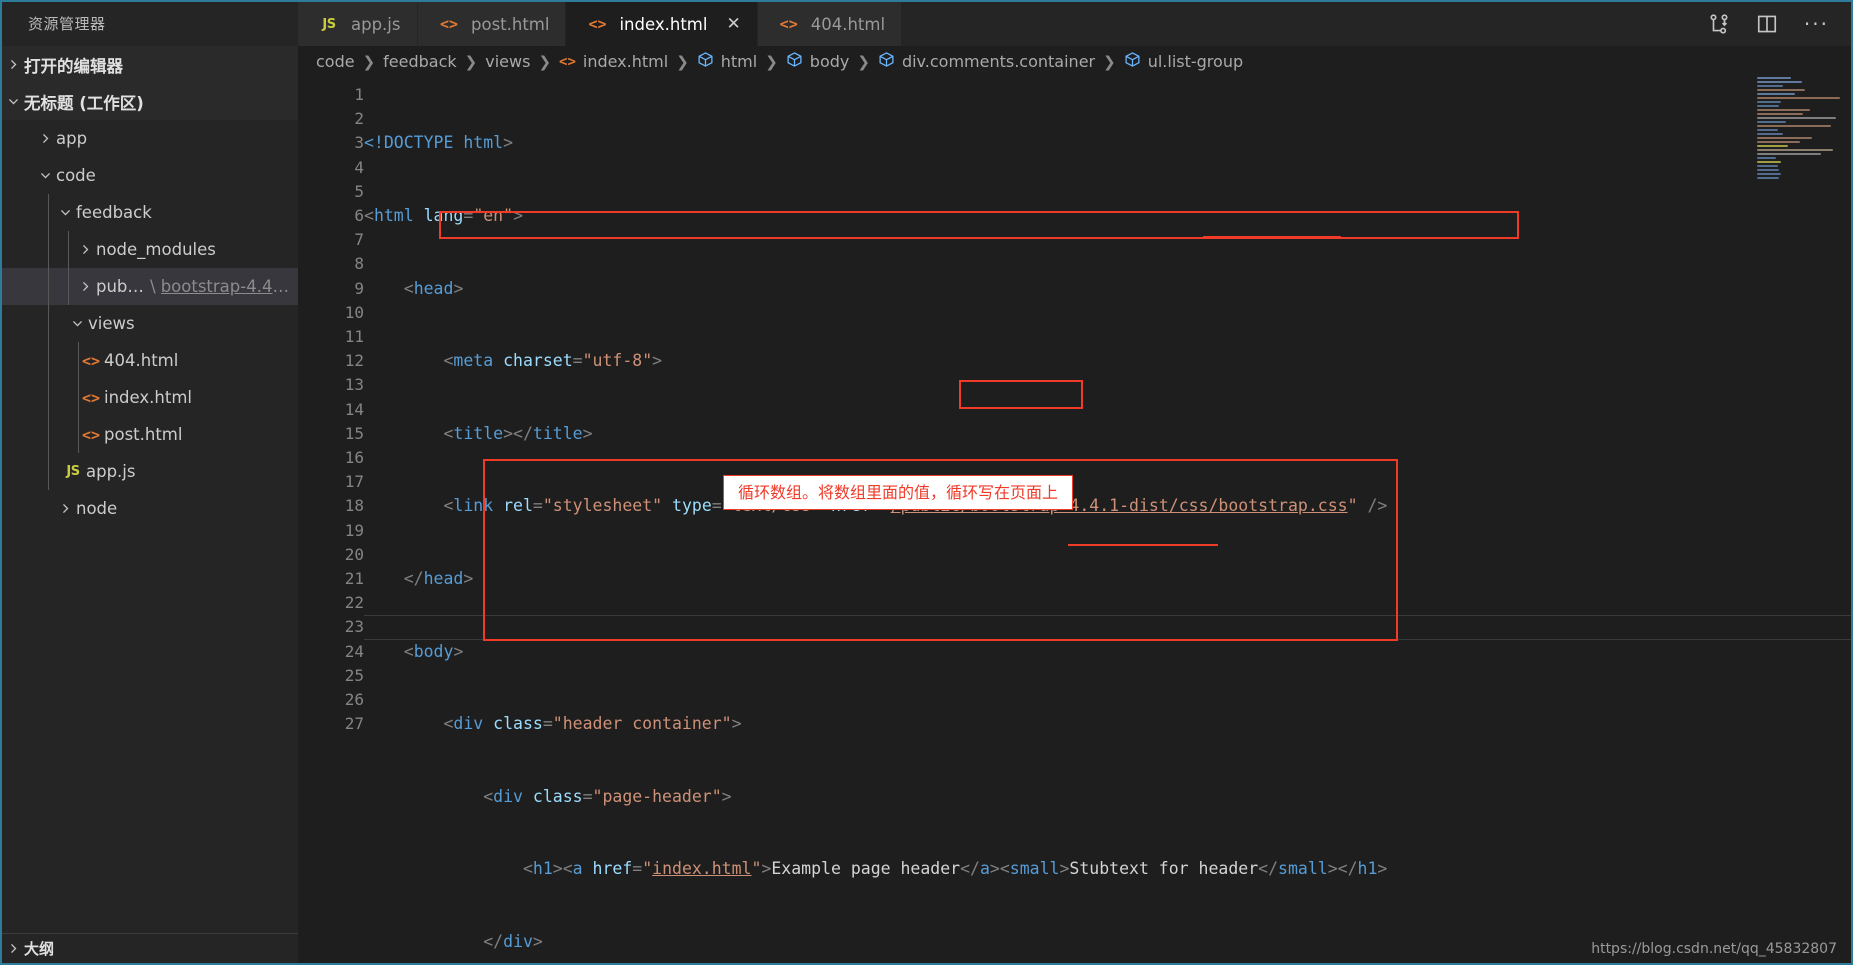 This screenshot has height=965, width=1853. I want to click on line-number-gutter: 1 2 3 4 5 6 7 8 9 10 11 12 13 14 15 16 1, so click(331, 406).